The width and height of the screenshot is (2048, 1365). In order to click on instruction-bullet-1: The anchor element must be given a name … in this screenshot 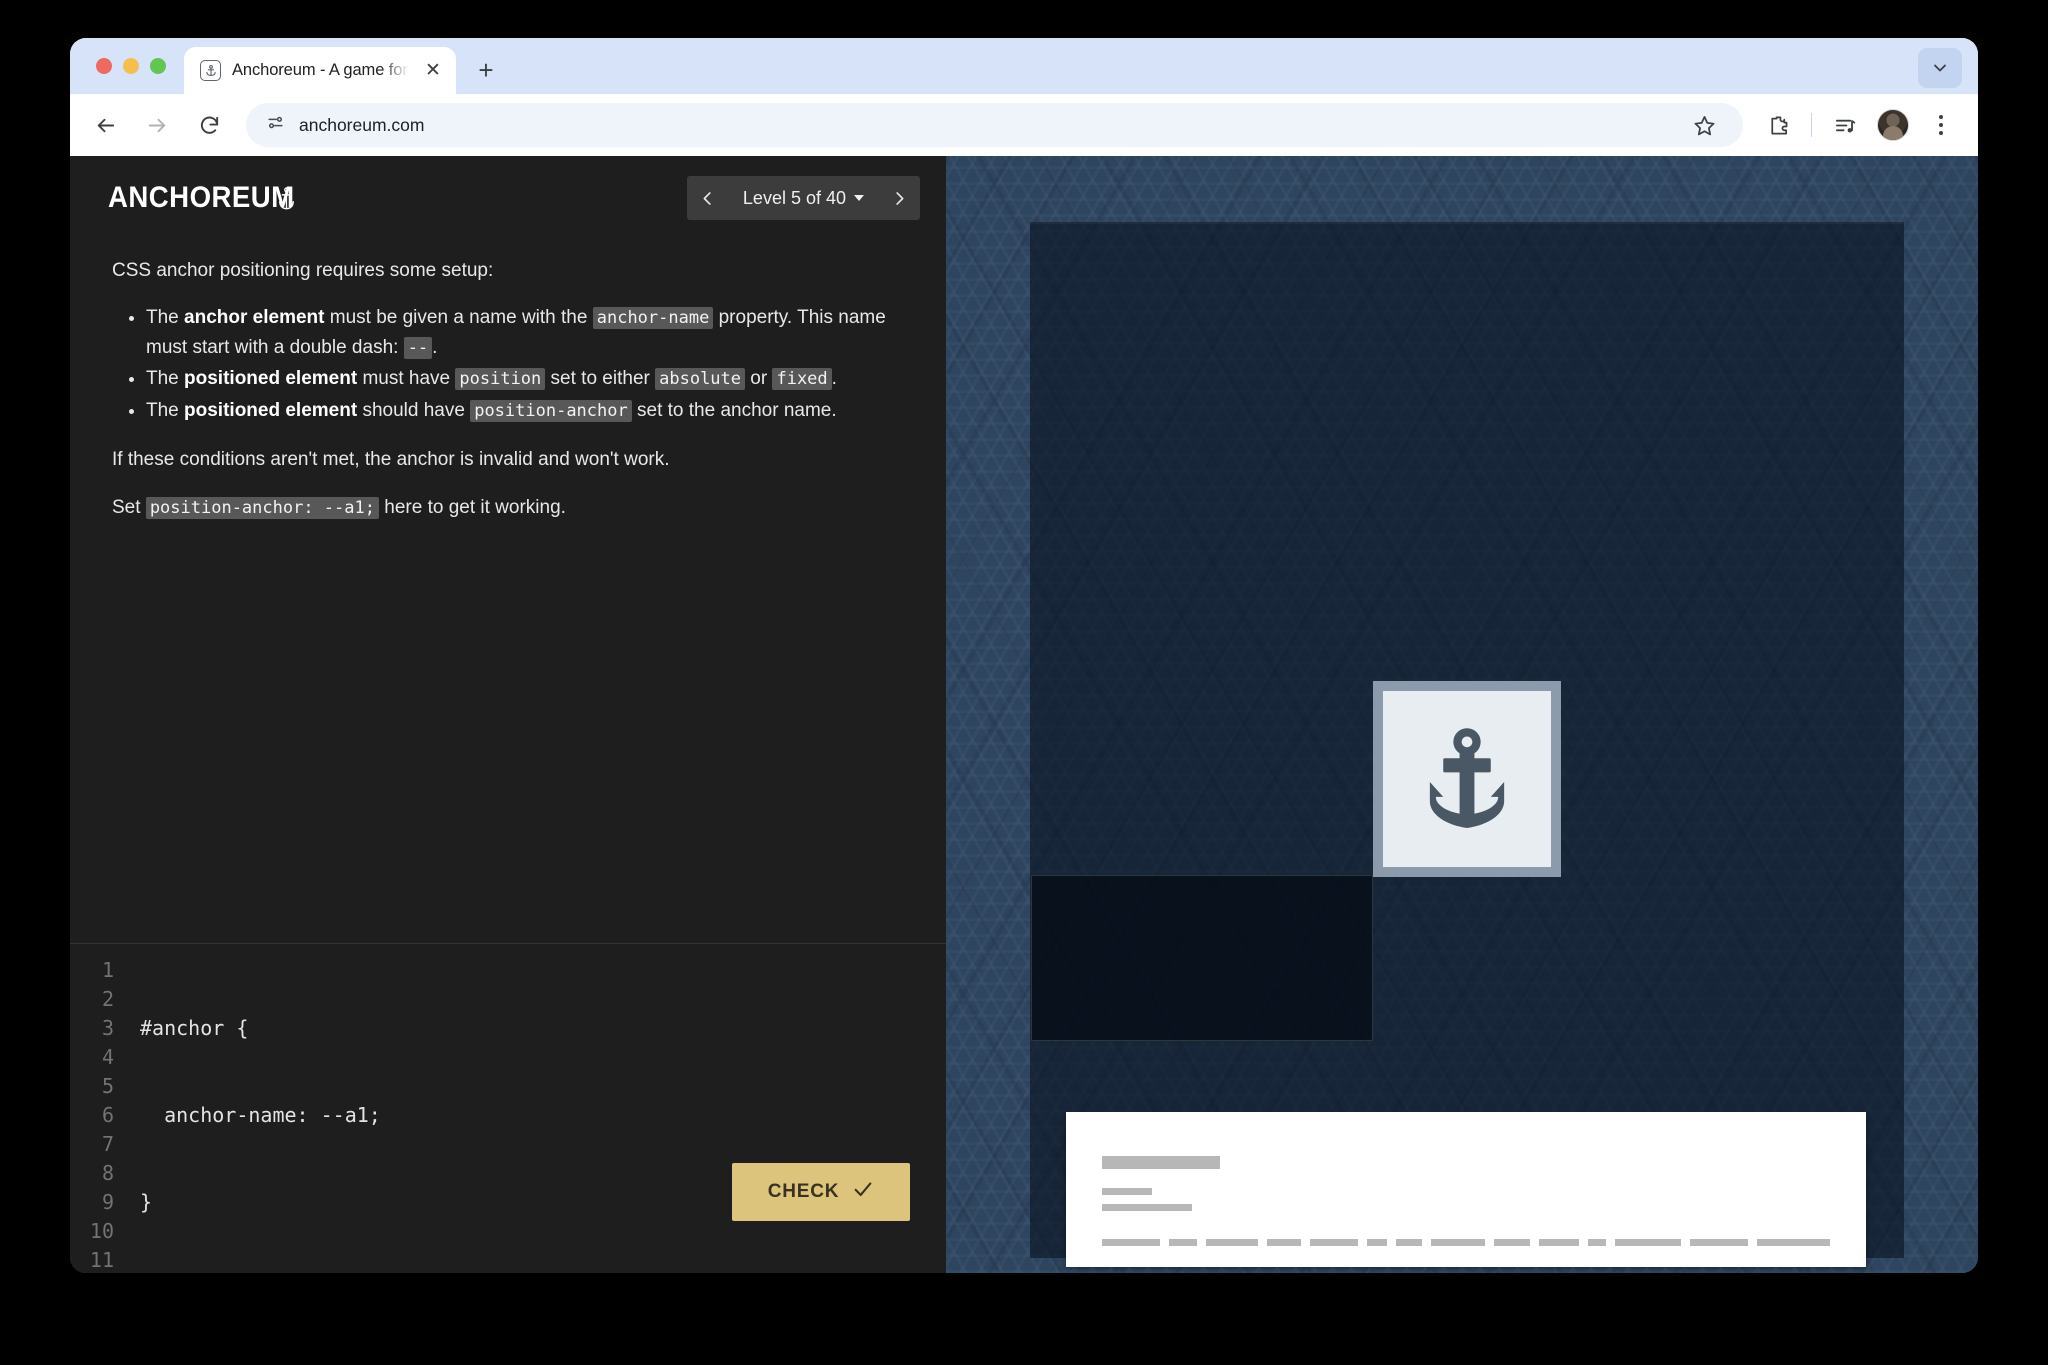, I will do `click(524, 332)`.